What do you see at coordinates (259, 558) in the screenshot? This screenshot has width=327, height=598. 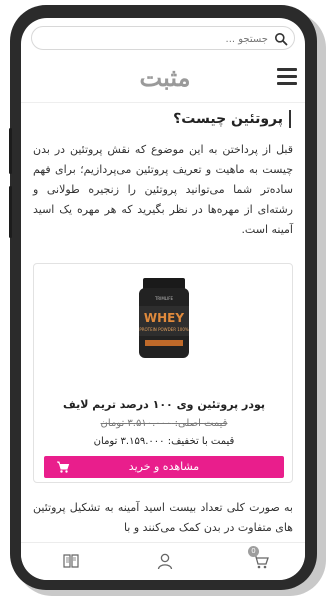 I see `shopping-cart-button: 0` at bounding box center [259, 558].